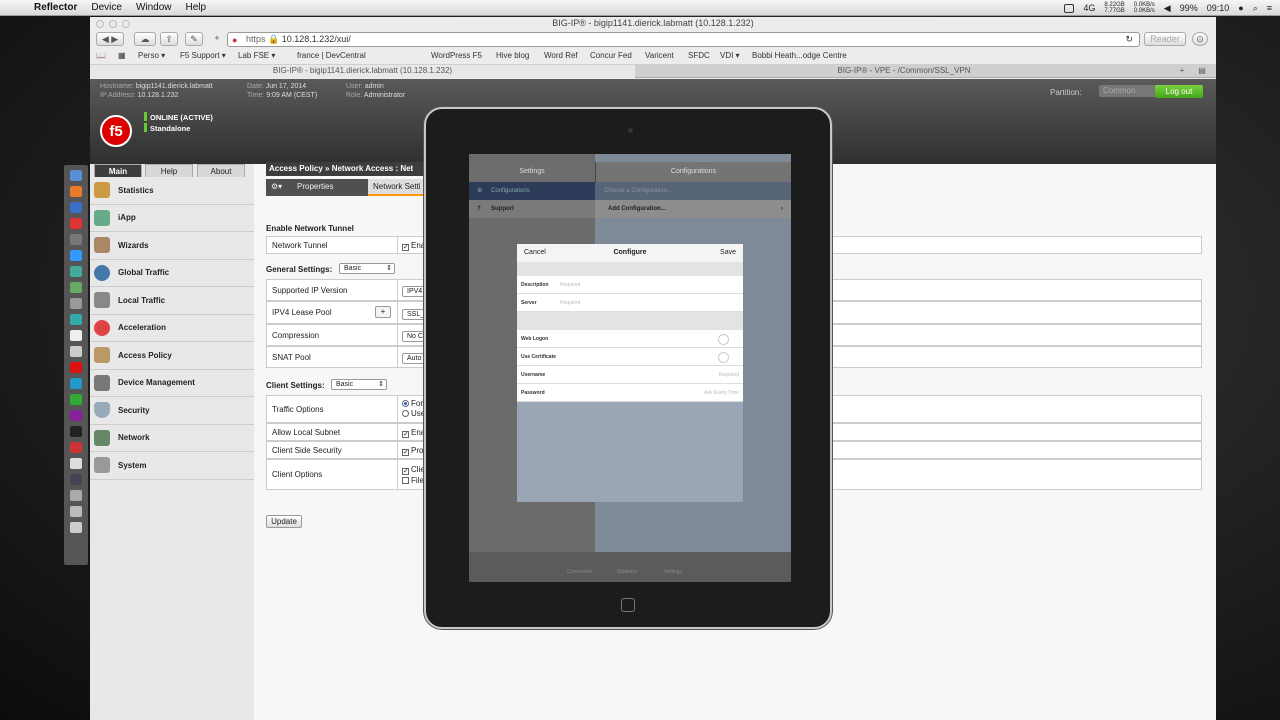 This screenshot has height=720, width=1280. What do you see at coordinates (367, 268) in the screenshot?
I see `general-mode-select: Basic ⇕` at bounding box center [367, 268].